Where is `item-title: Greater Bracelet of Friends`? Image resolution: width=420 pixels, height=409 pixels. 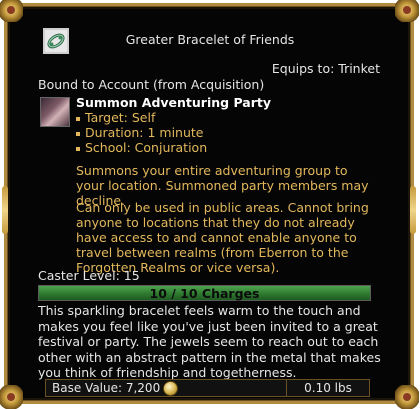 item-title: Greater Bracelet of Friends is located at coordinates (210, 39).